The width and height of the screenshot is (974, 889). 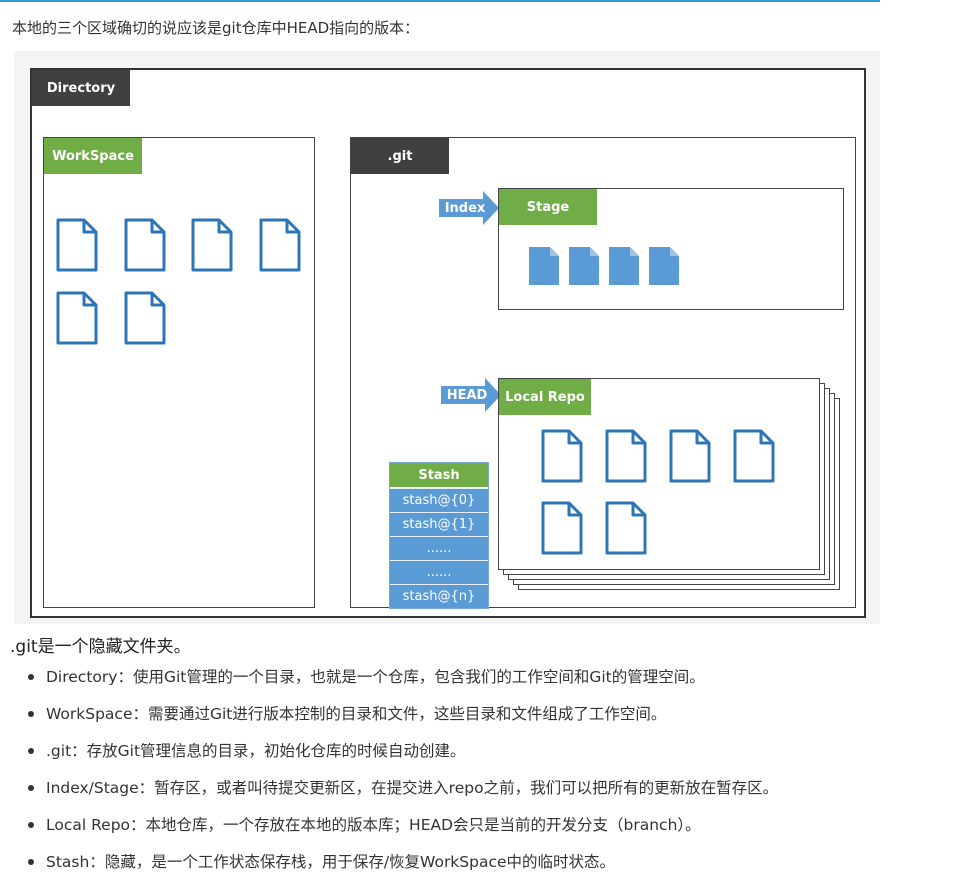 I want to click on local-repo-tab: Local Repo, so click(x=545, y=397).